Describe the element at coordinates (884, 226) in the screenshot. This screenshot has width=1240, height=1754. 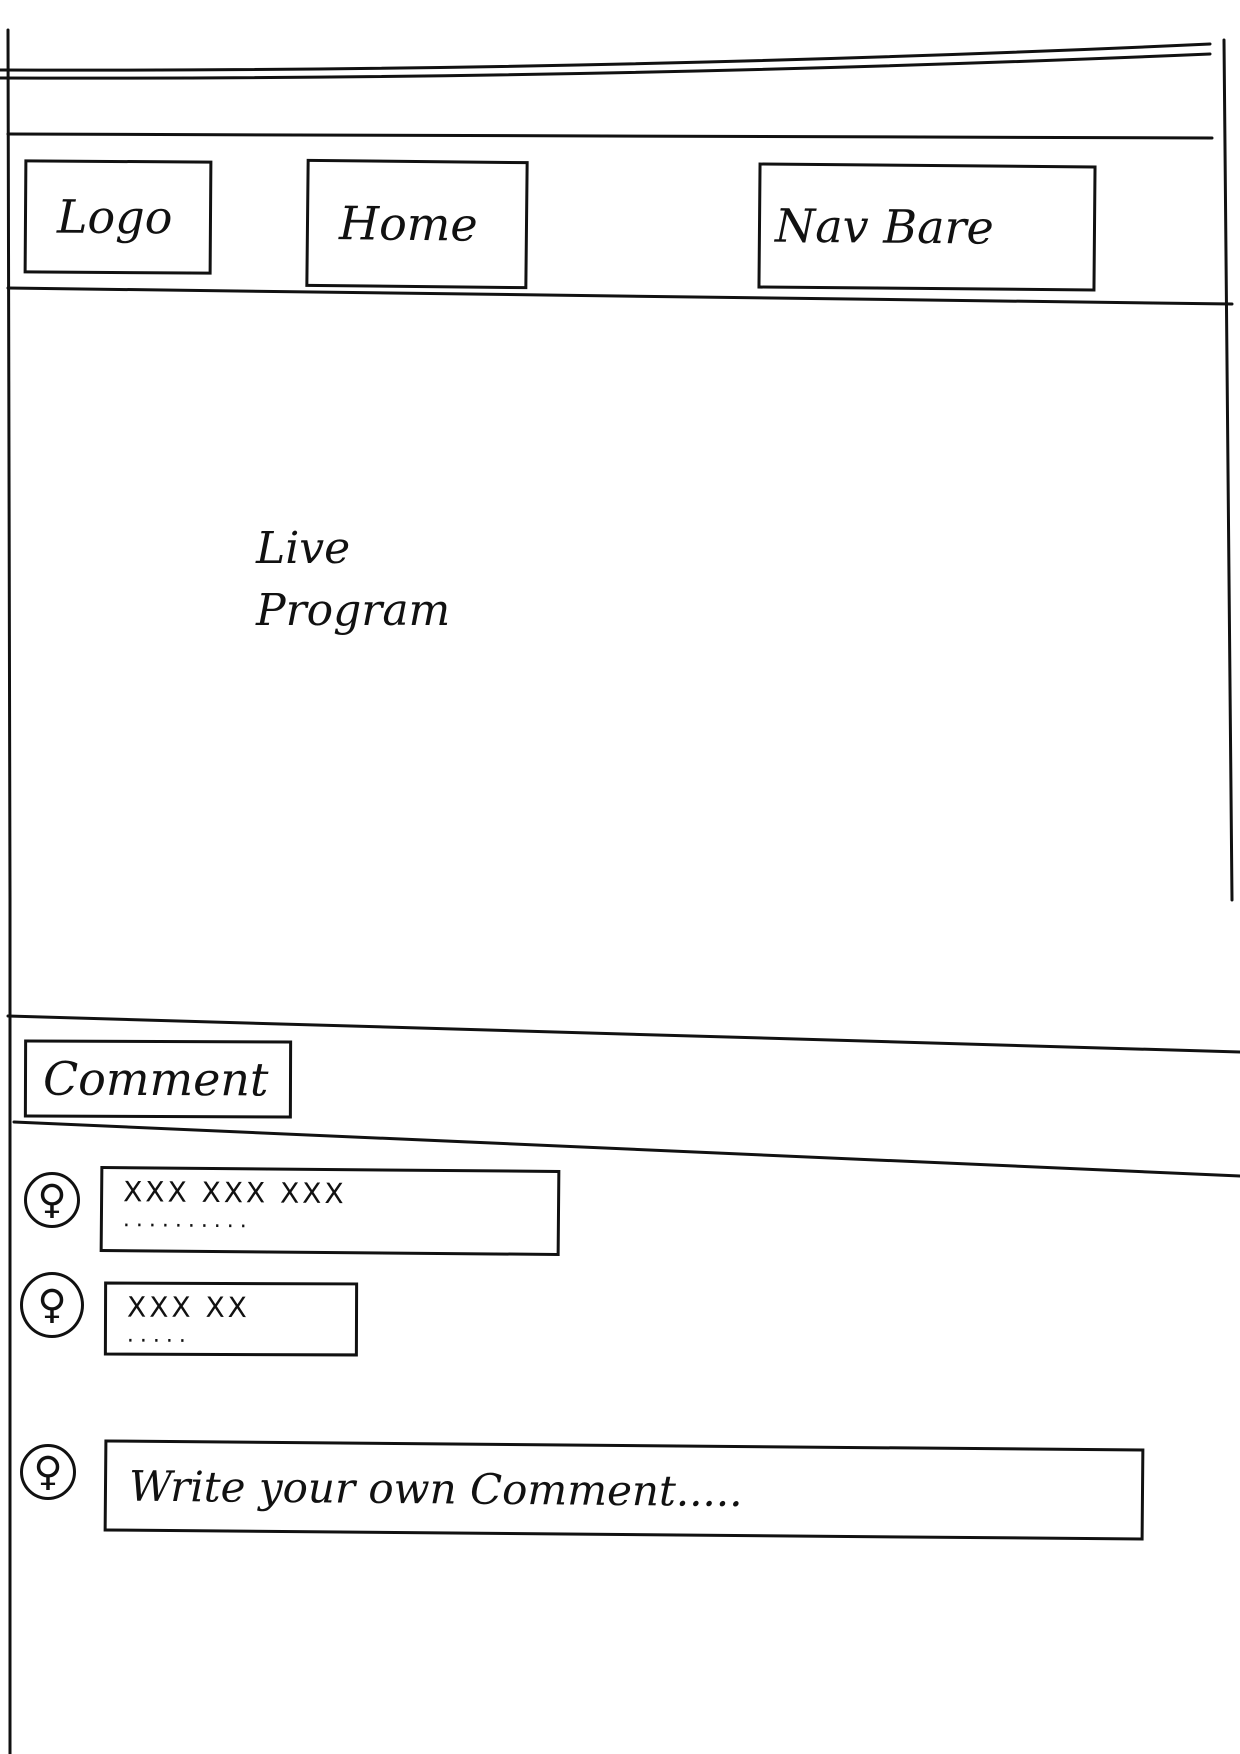
I see `nav-bar-label: Nav Bare` at that location.